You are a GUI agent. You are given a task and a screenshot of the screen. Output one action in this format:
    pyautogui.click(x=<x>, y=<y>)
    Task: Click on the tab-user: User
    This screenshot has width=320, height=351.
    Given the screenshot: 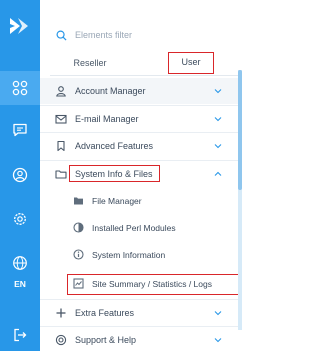 What is the action you would take?
    pyautogui.click(x=191, y=63)
    